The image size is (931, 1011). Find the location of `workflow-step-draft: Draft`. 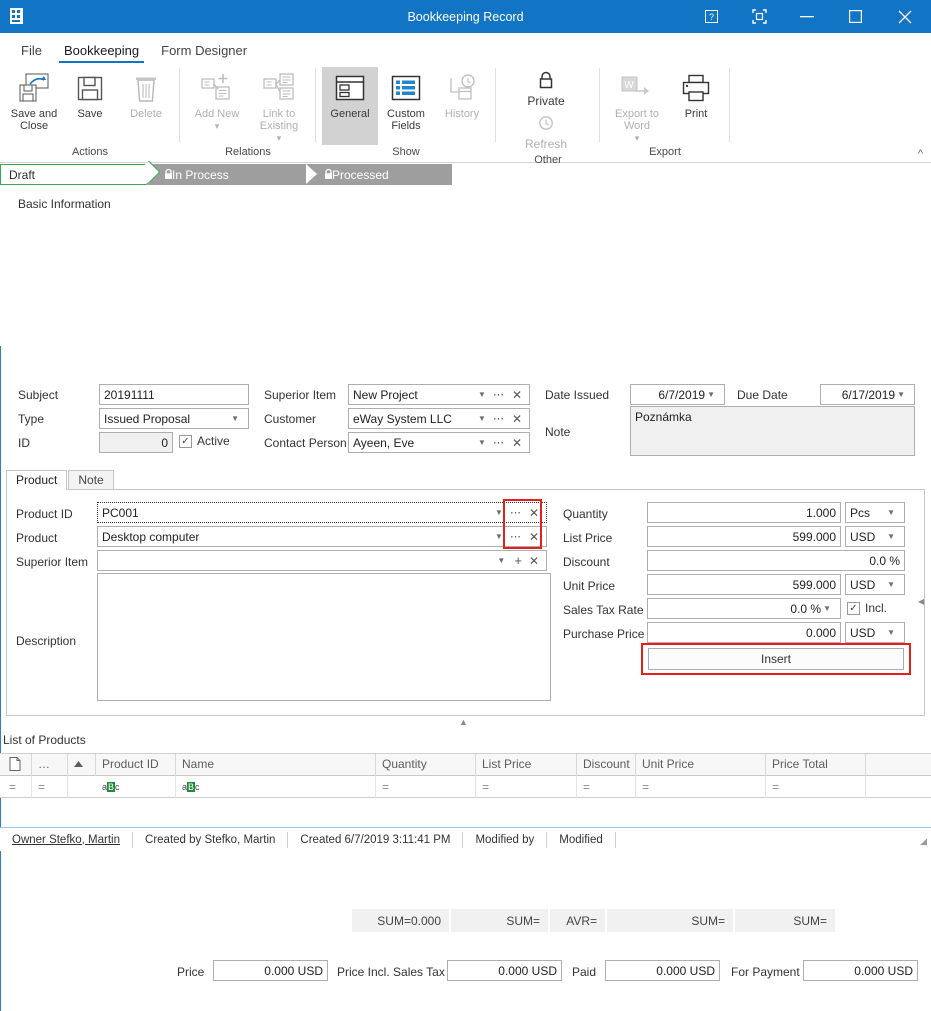

workflow-step-draft: Draft is located at coordinates (73, 174).